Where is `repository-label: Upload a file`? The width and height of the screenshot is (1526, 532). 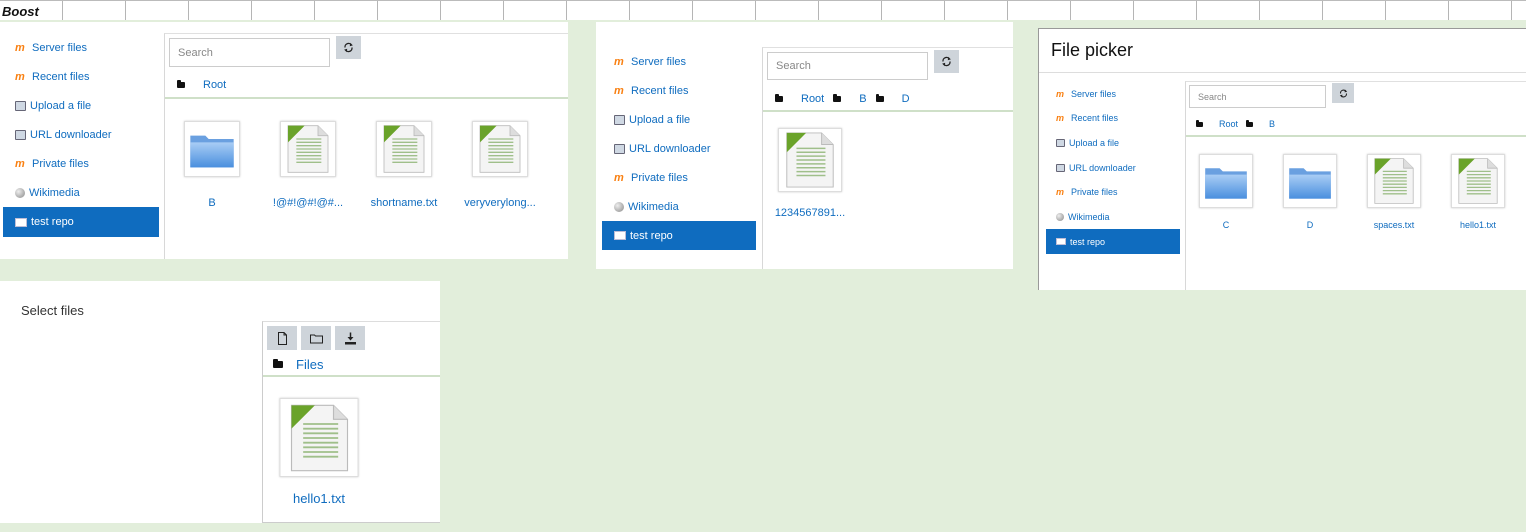
repository-label: Upload a file is located at coordinates (660, 119).